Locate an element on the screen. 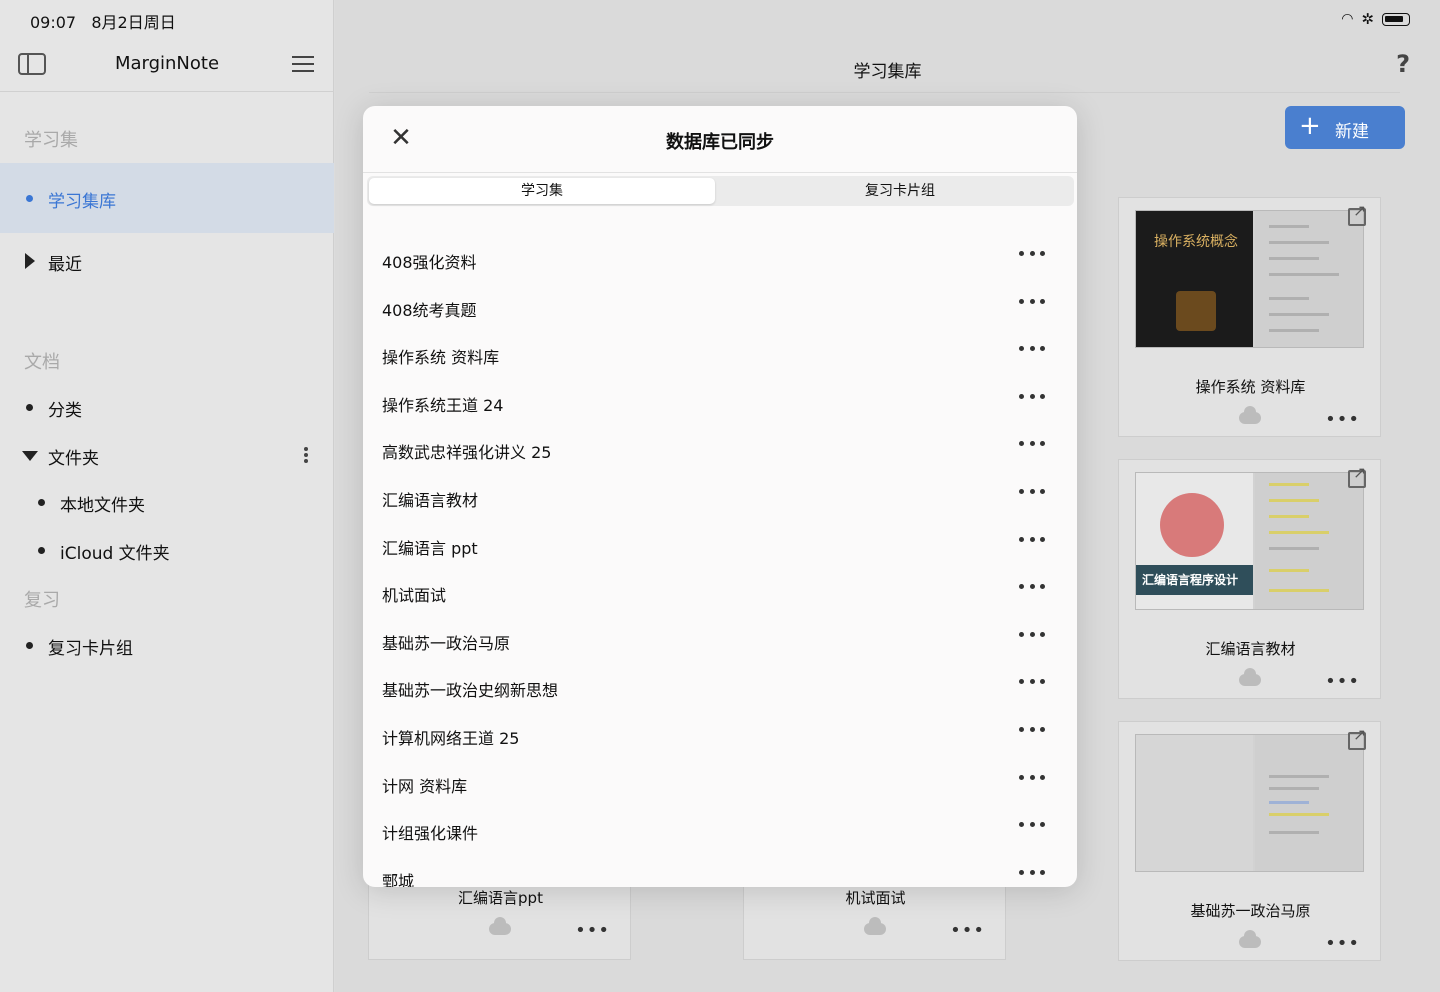 The height and width of the screenshot is (992, 1440). list-item: 汇编语言 ppt is located at coordinates (720, 546).